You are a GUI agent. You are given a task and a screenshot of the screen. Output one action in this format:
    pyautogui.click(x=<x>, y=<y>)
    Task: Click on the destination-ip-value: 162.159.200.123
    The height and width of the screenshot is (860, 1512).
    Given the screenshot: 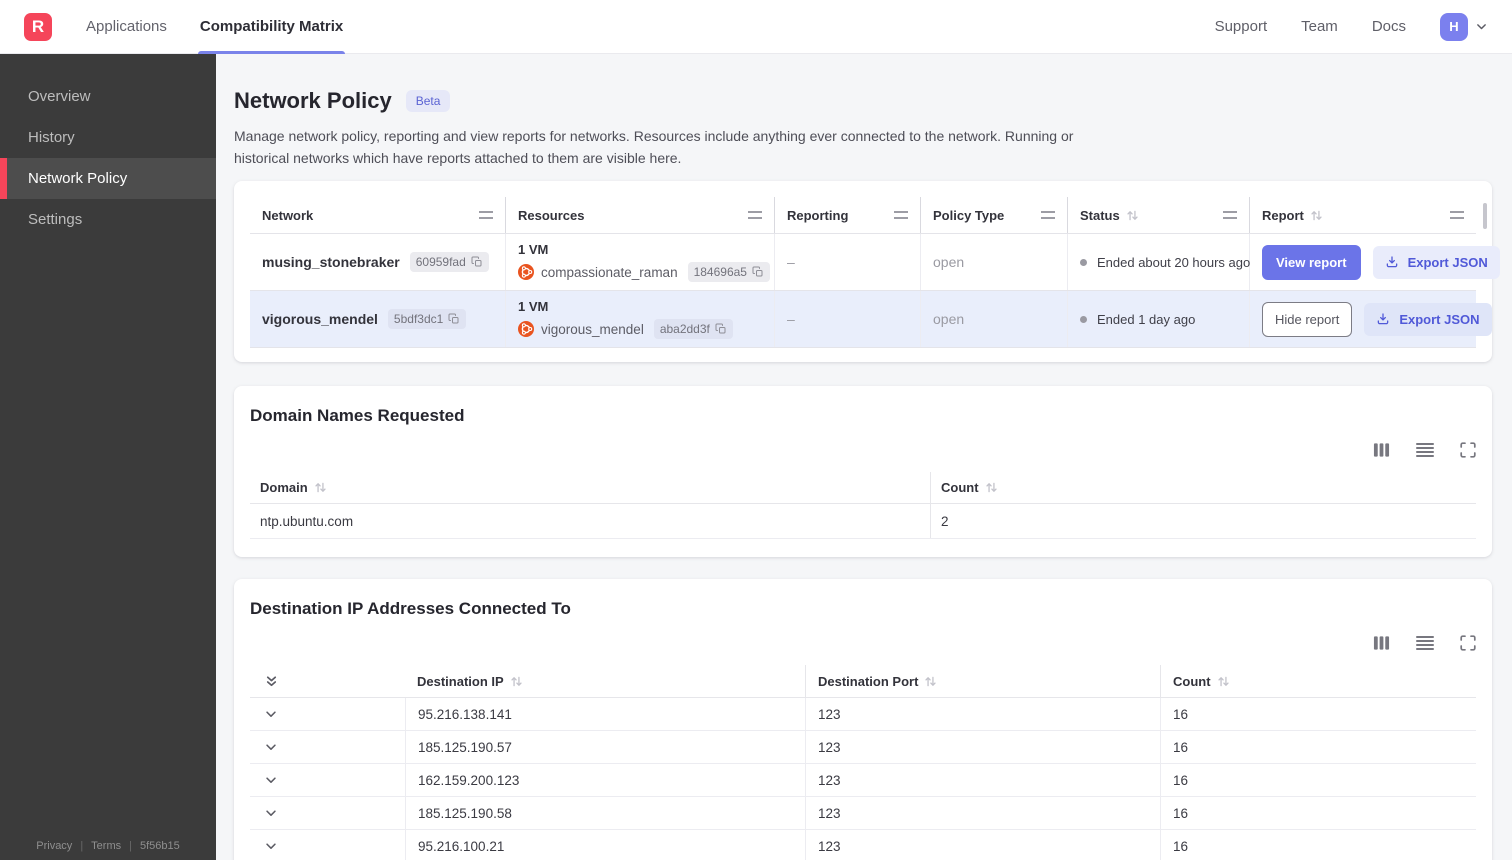 What is the action you would take?
    pyautogui.click(x=469, y=780)
    